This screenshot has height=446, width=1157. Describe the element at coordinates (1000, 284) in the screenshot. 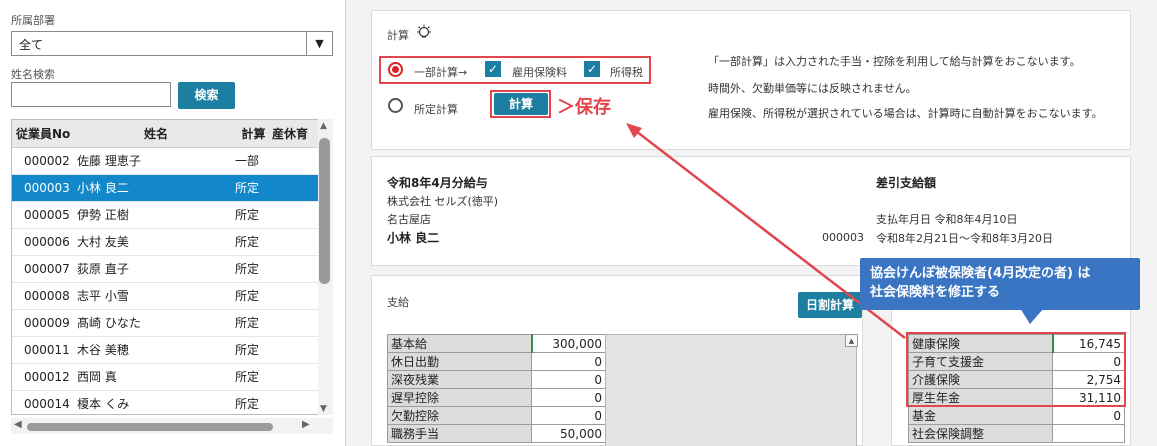

I see `callout-box: 協会けんぽ被保険者(4月改定の者) は 社会保険料を修正する` at that location.